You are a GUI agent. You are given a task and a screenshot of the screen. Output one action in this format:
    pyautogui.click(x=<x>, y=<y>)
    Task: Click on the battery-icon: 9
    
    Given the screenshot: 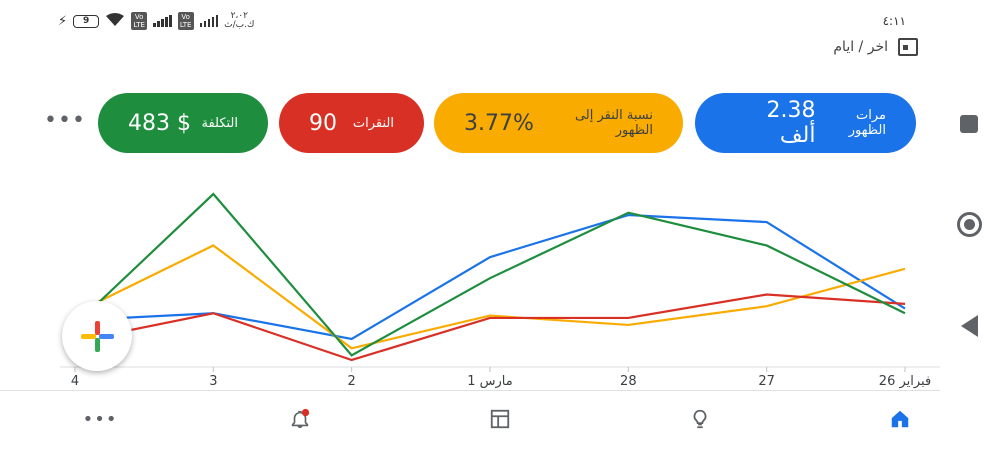 What is the action you would take?
    pyautogui.click(x=86, y=21)
    